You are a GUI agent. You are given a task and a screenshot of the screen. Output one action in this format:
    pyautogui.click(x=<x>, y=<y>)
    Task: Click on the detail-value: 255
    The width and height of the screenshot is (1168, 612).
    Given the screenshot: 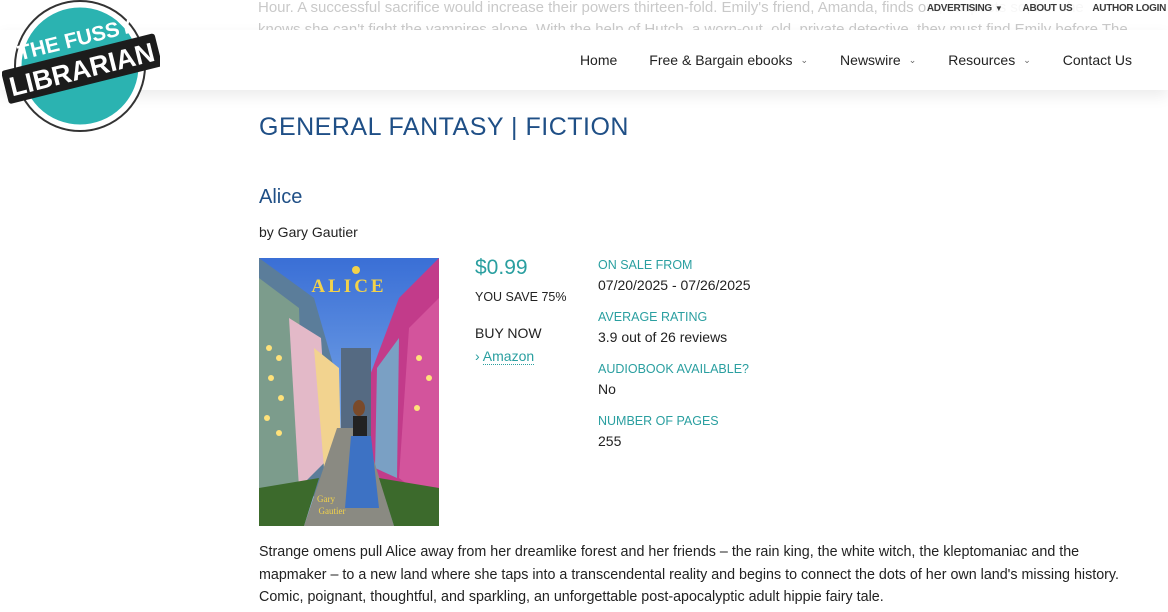 What is the action you would take?
    pyautogui.click(x=610, y=441)
    